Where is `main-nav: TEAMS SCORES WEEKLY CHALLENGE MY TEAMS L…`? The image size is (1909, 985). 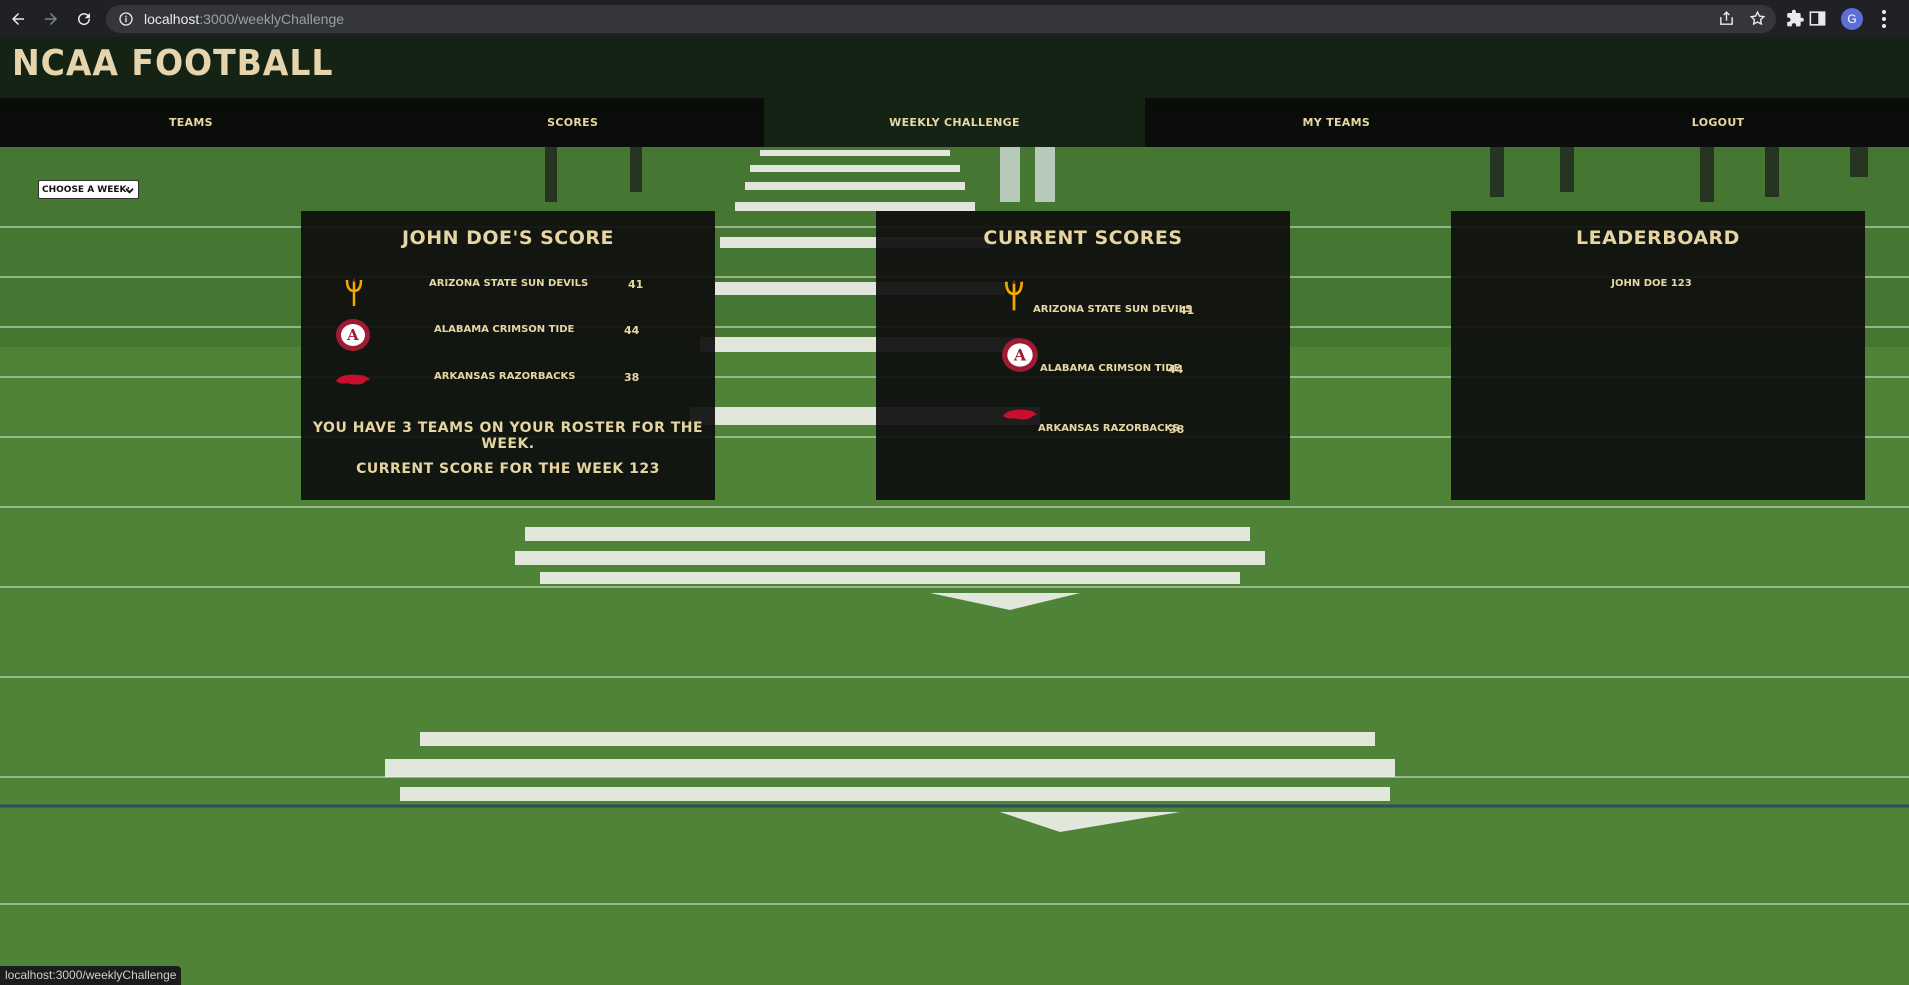
main-nav: TEAMS SCORES WEEKLY CHALLENGE MY TEAMS L… is located at coordinates (954, 122).